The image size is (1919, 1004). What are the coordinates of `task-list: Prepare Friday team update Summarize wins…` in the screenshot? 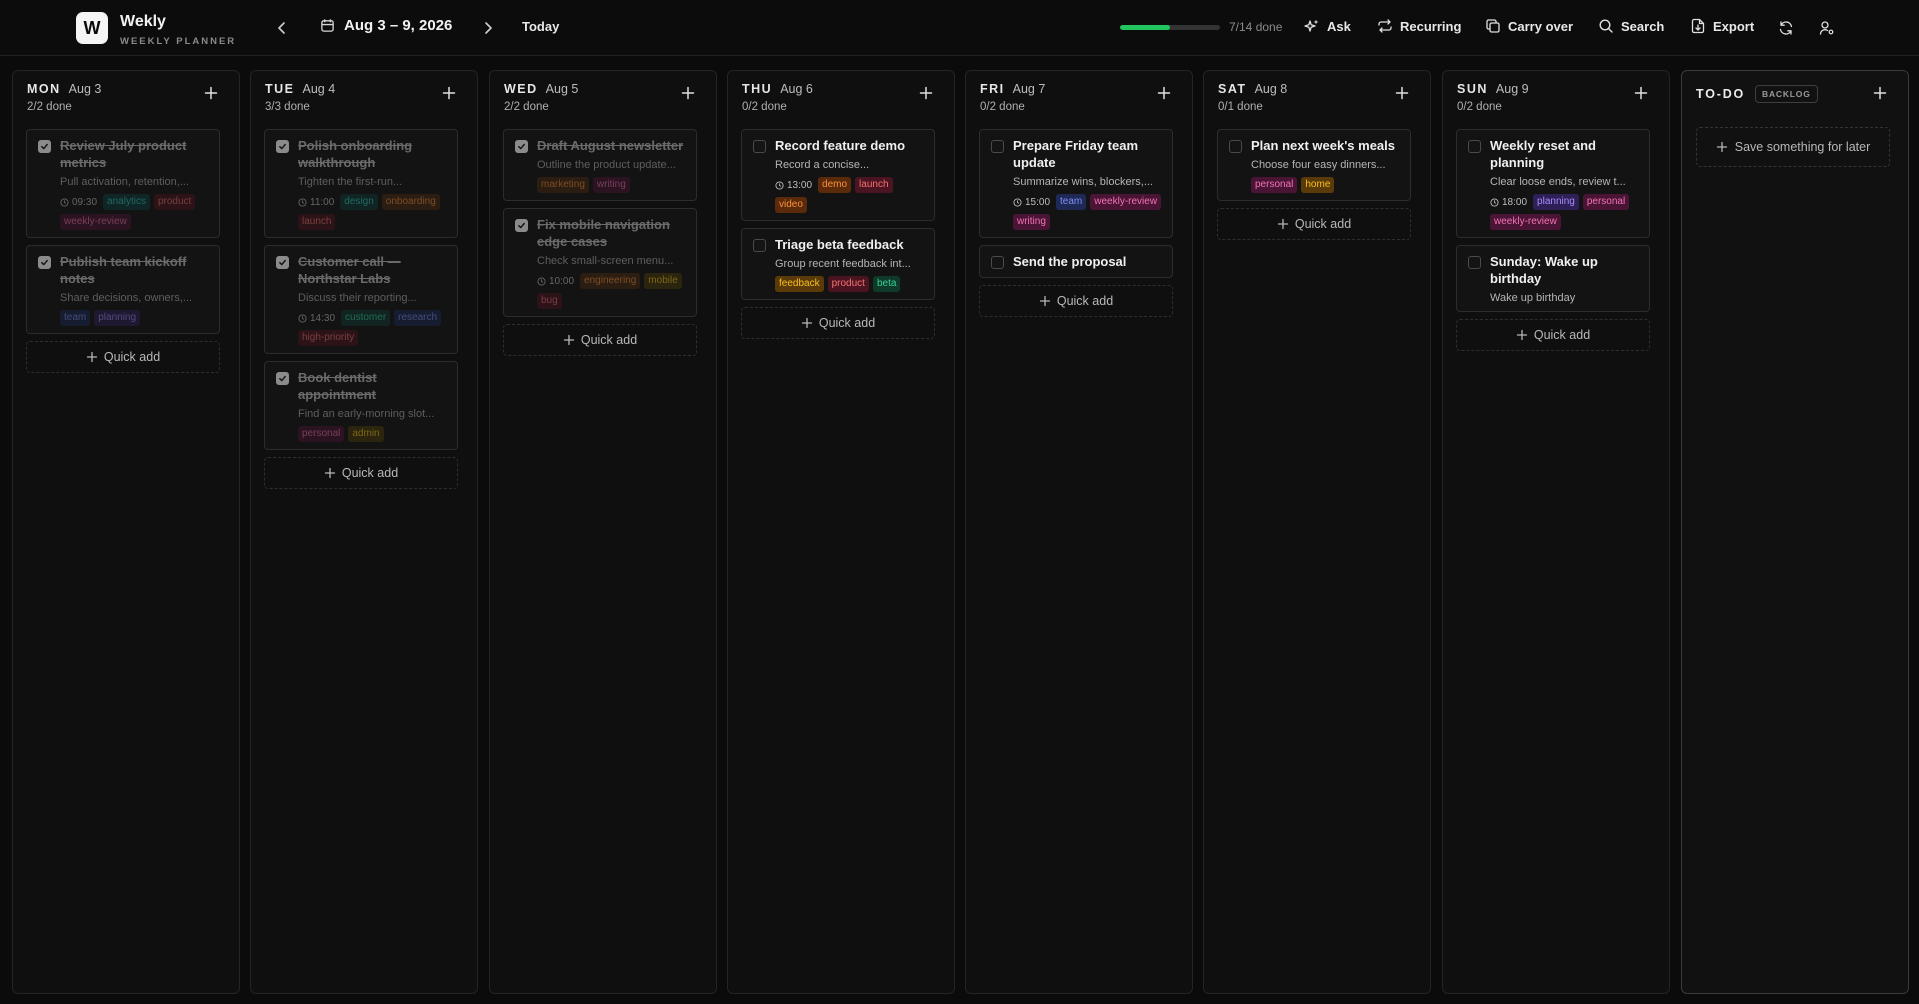 It's located at (1076, 223).